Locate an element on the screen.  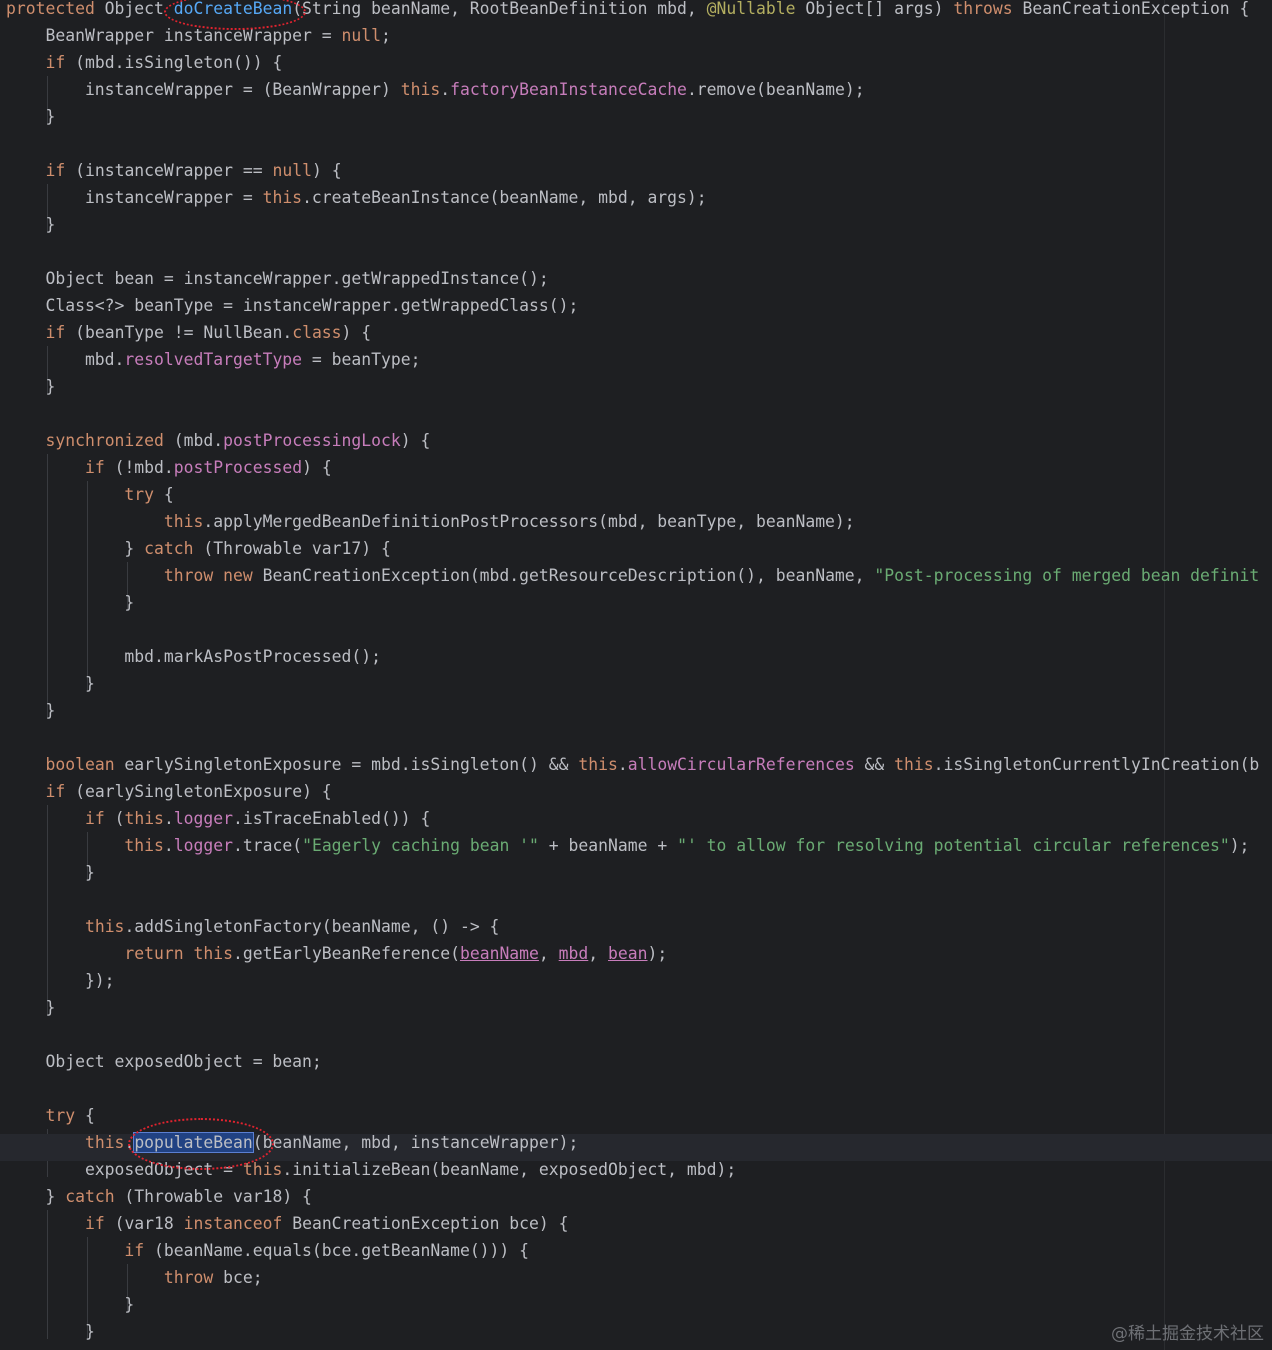
field-token: mbd is located at coordinates (573, 953).